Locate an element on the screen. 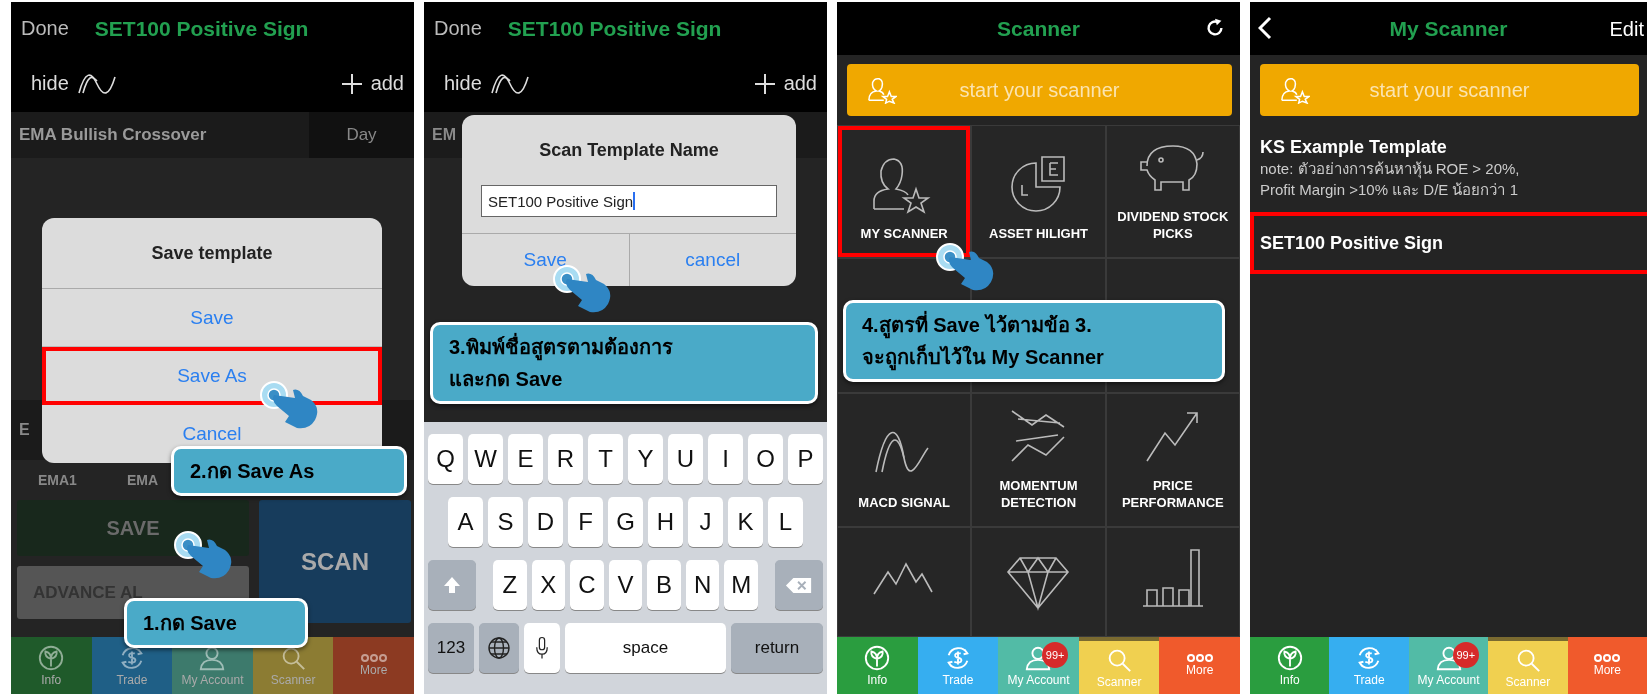 The height and width of the screenshot is (694, 1647). parameter-label: EMA1 is located at coordinates (57, 480).